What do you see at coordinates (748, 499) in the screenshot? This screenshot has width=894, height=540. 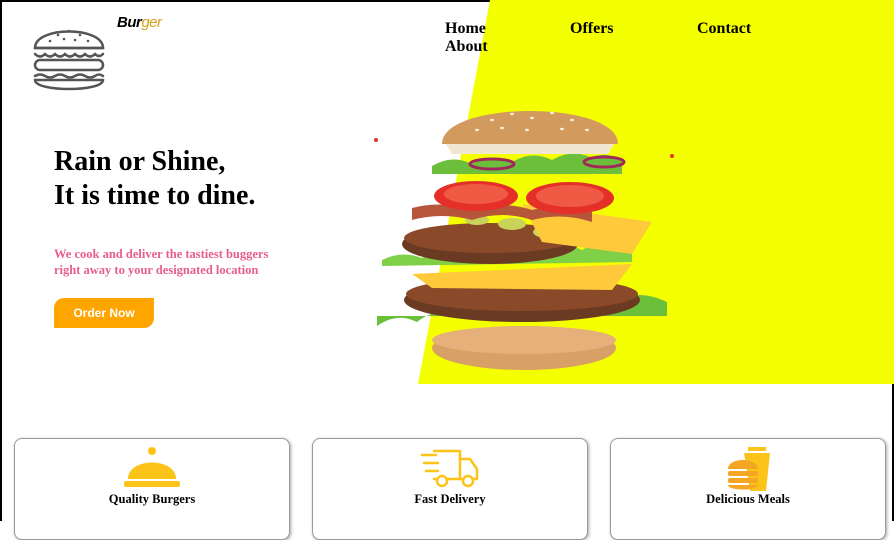 I see `feature-label-meals: Delicious Meals` at bounding box center [748, 499].